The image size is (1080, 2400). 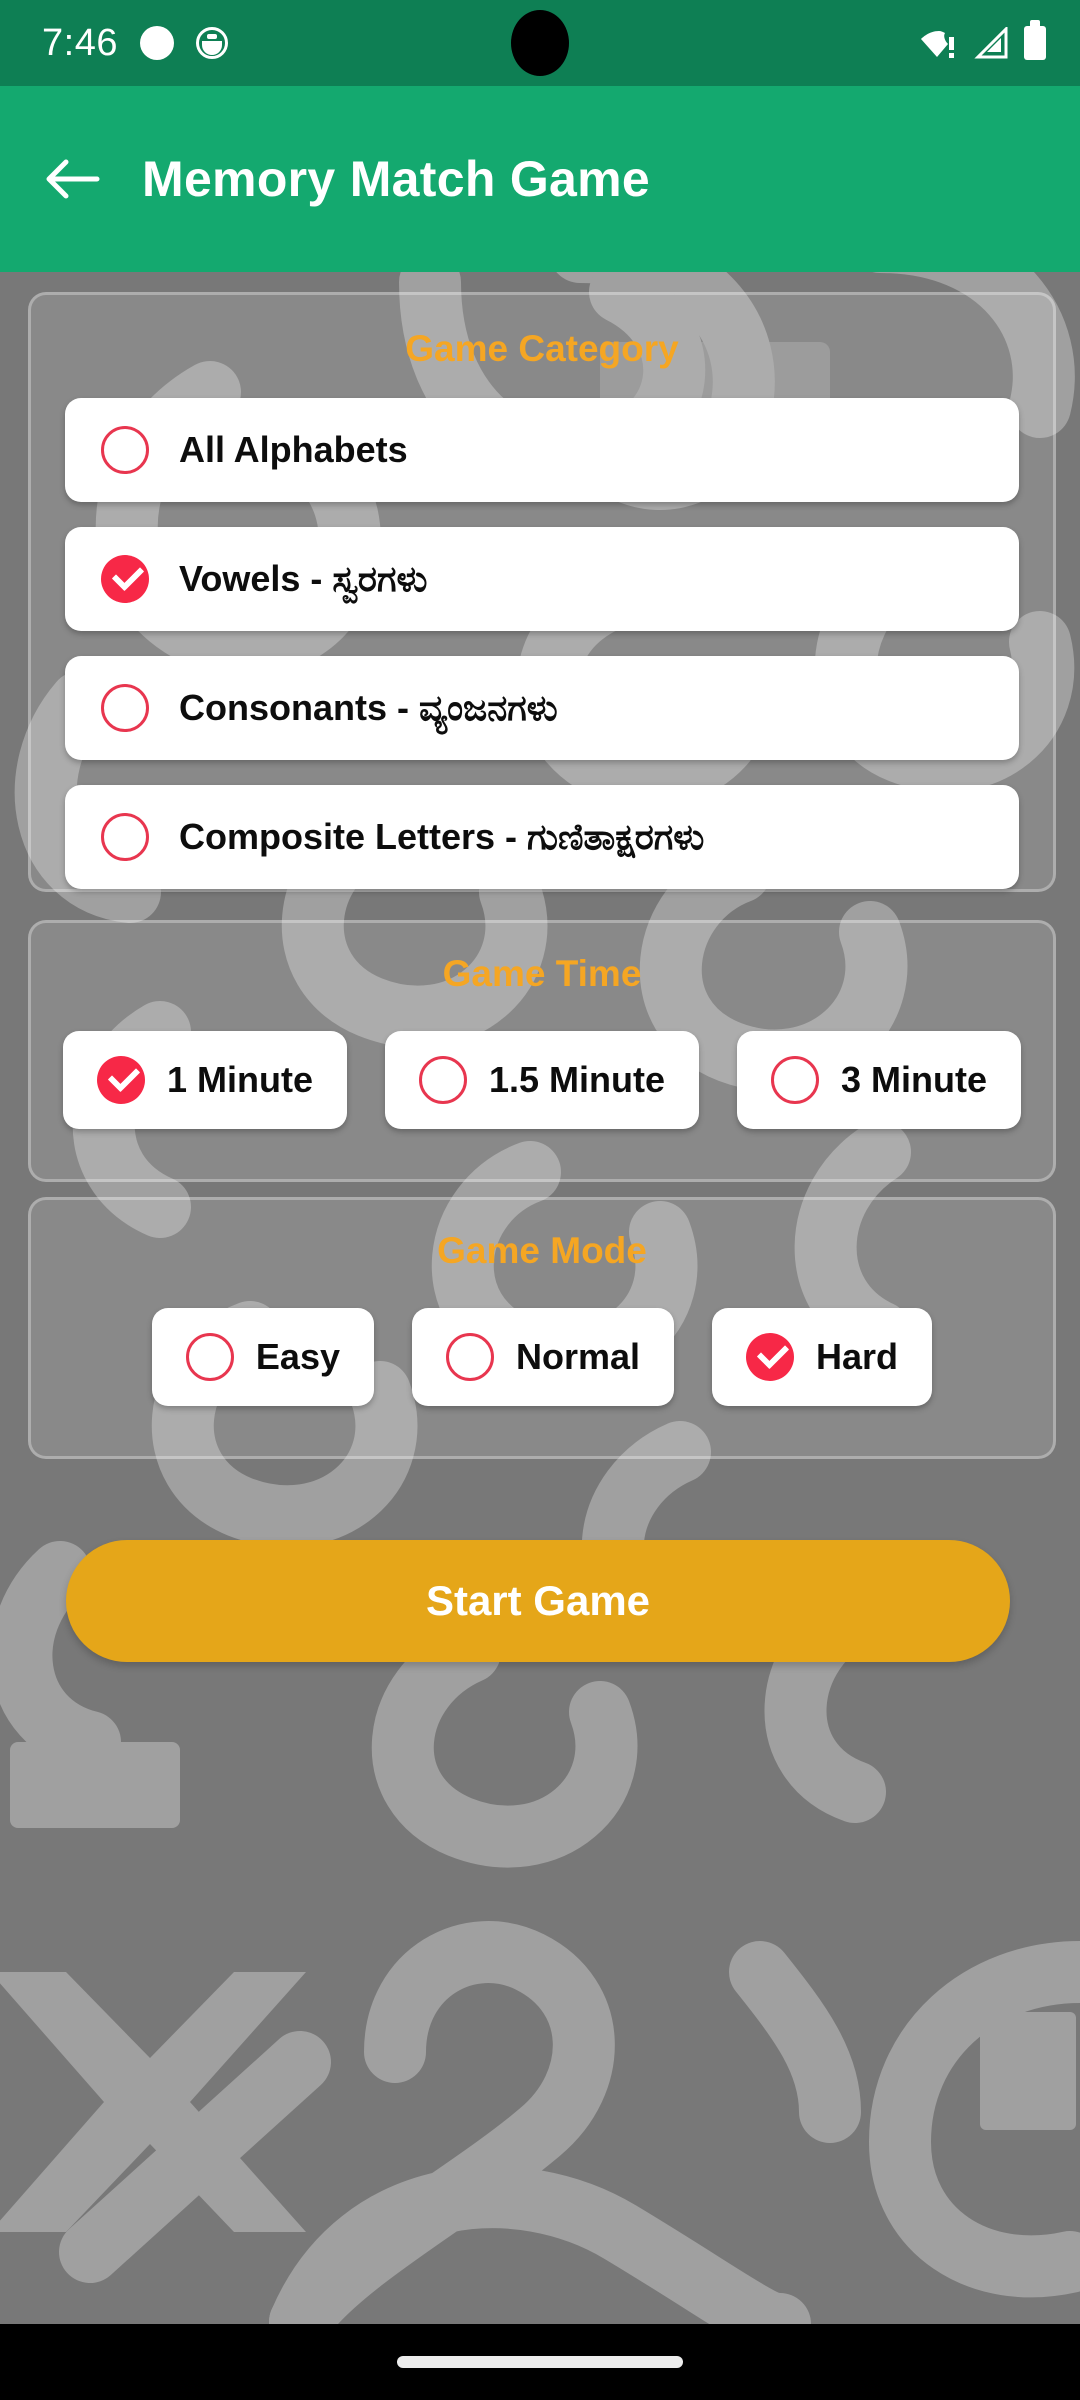 I want to click on mode-option-hard: Hard, so click(x=822, y=1357).